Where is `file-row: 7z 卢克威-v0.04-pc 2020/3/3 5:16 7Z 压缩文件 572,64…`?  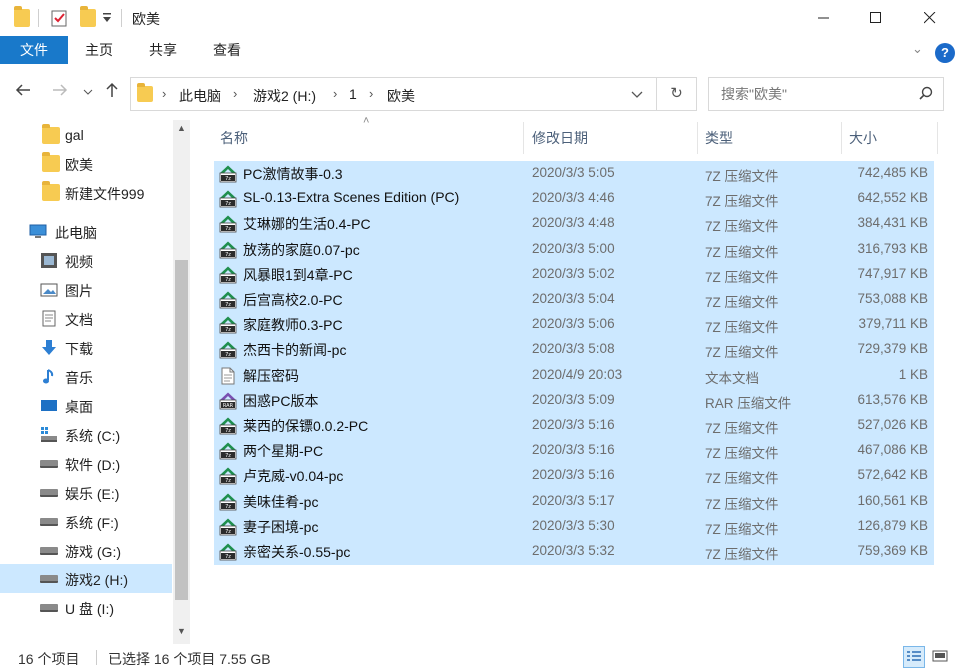 file-row: 7z 卢克威-v0.04-pc 2020/3/3 5:16 7Z 压缩文件 572,64… is located at coordinates (574, 475).